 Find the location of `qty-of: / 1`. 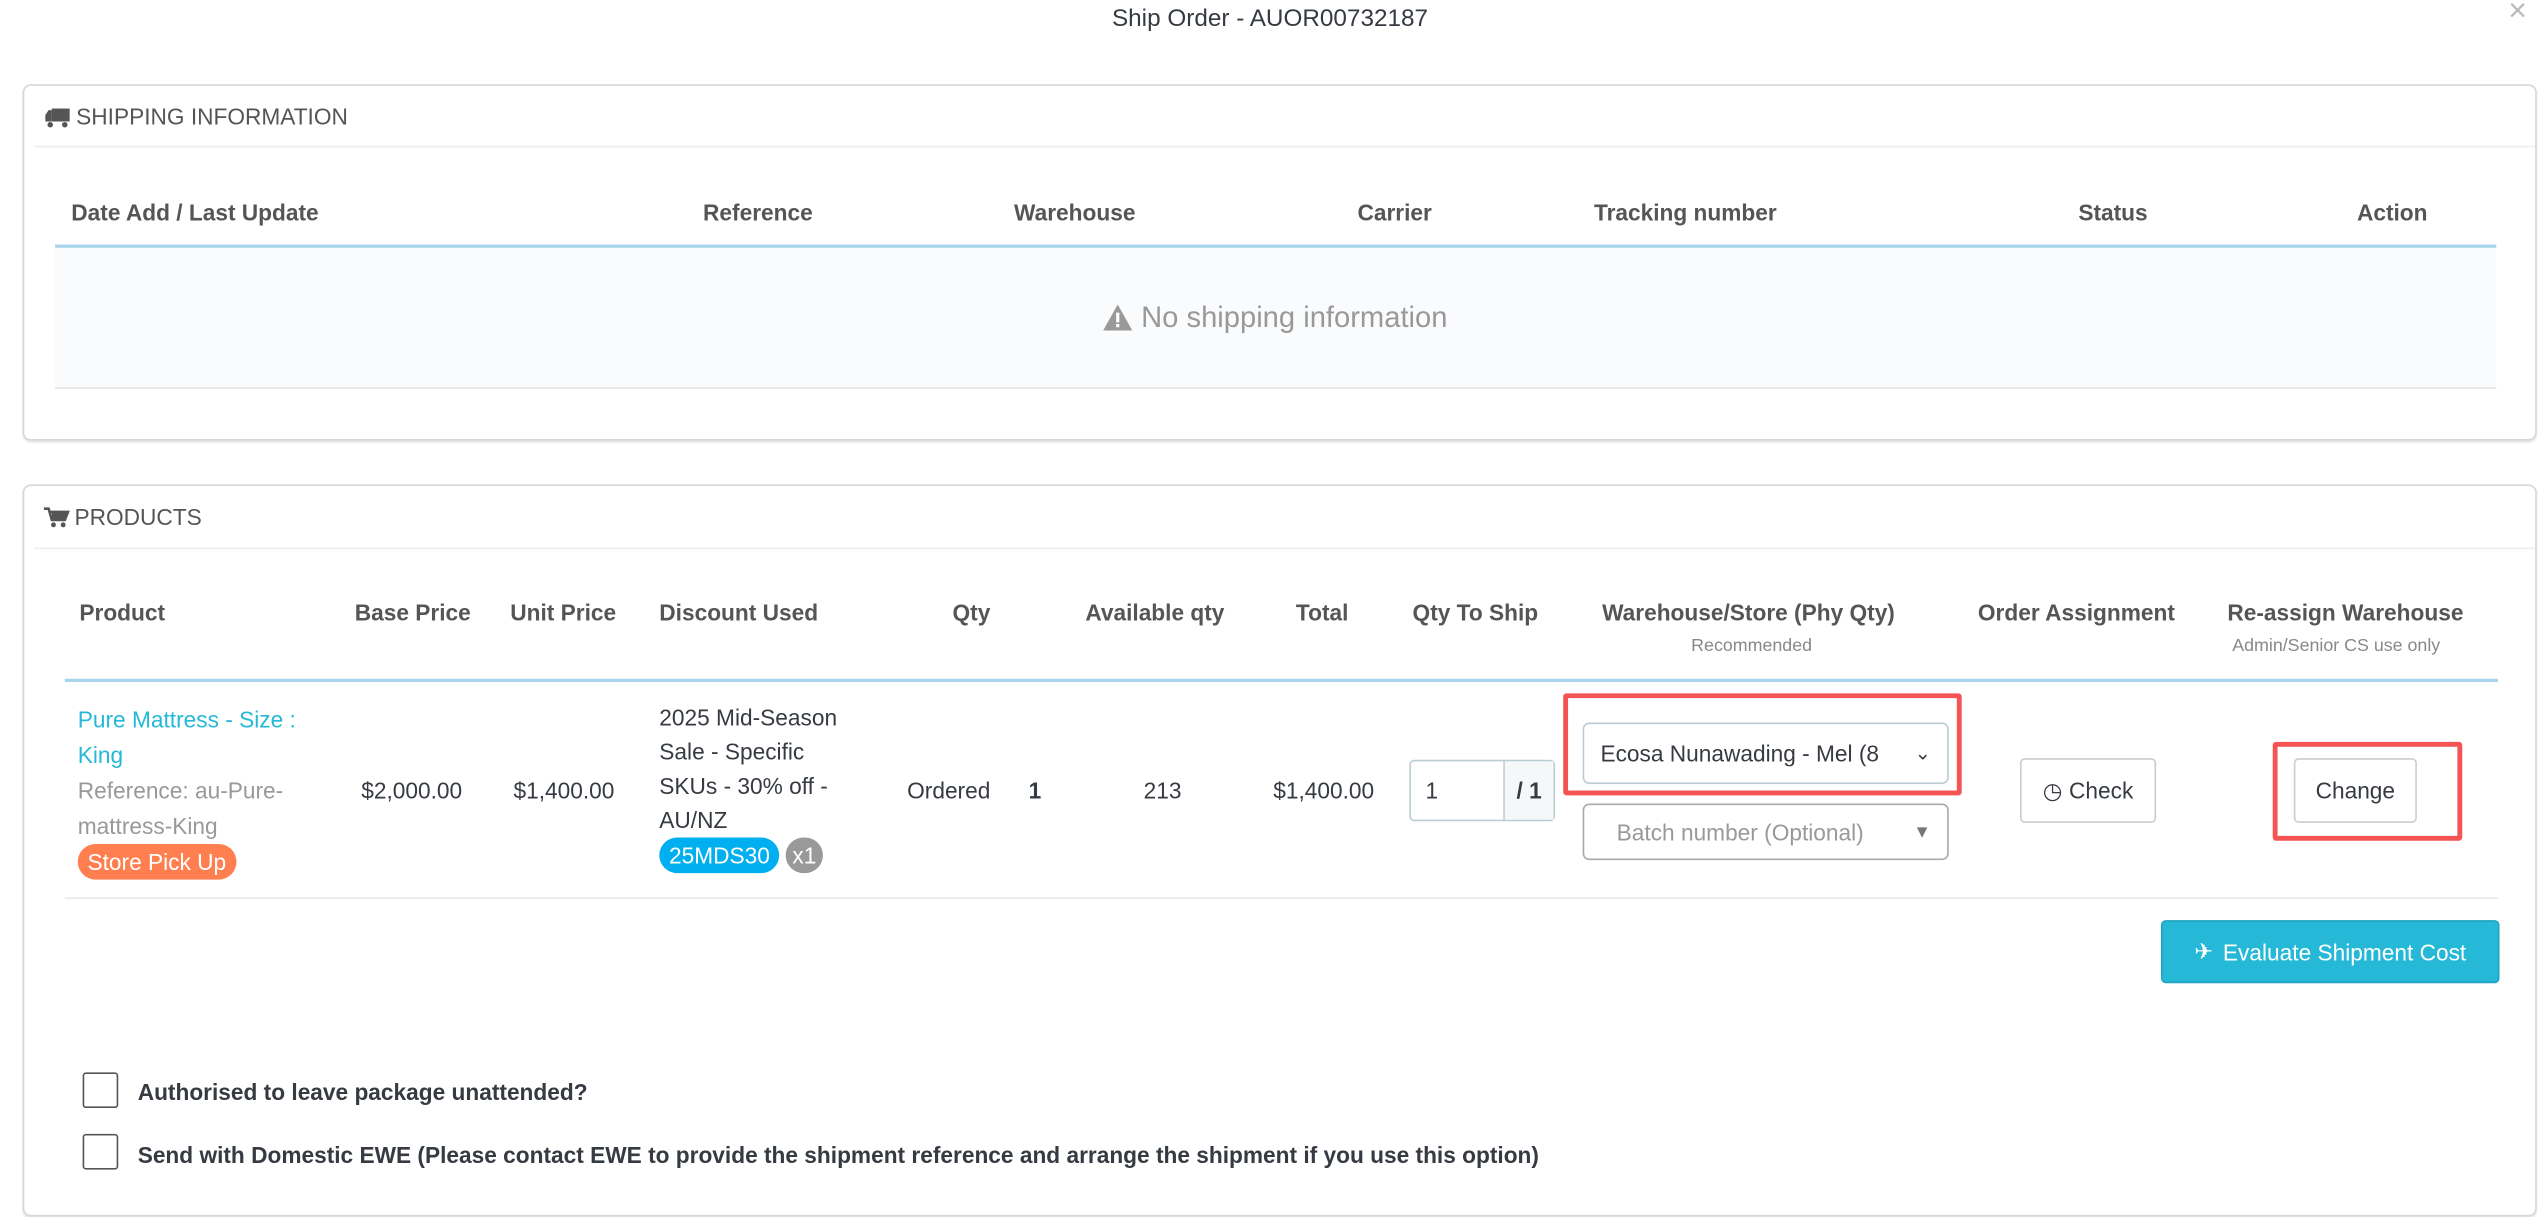

qty-of: / 1 is located at coordinates (1529, 790).